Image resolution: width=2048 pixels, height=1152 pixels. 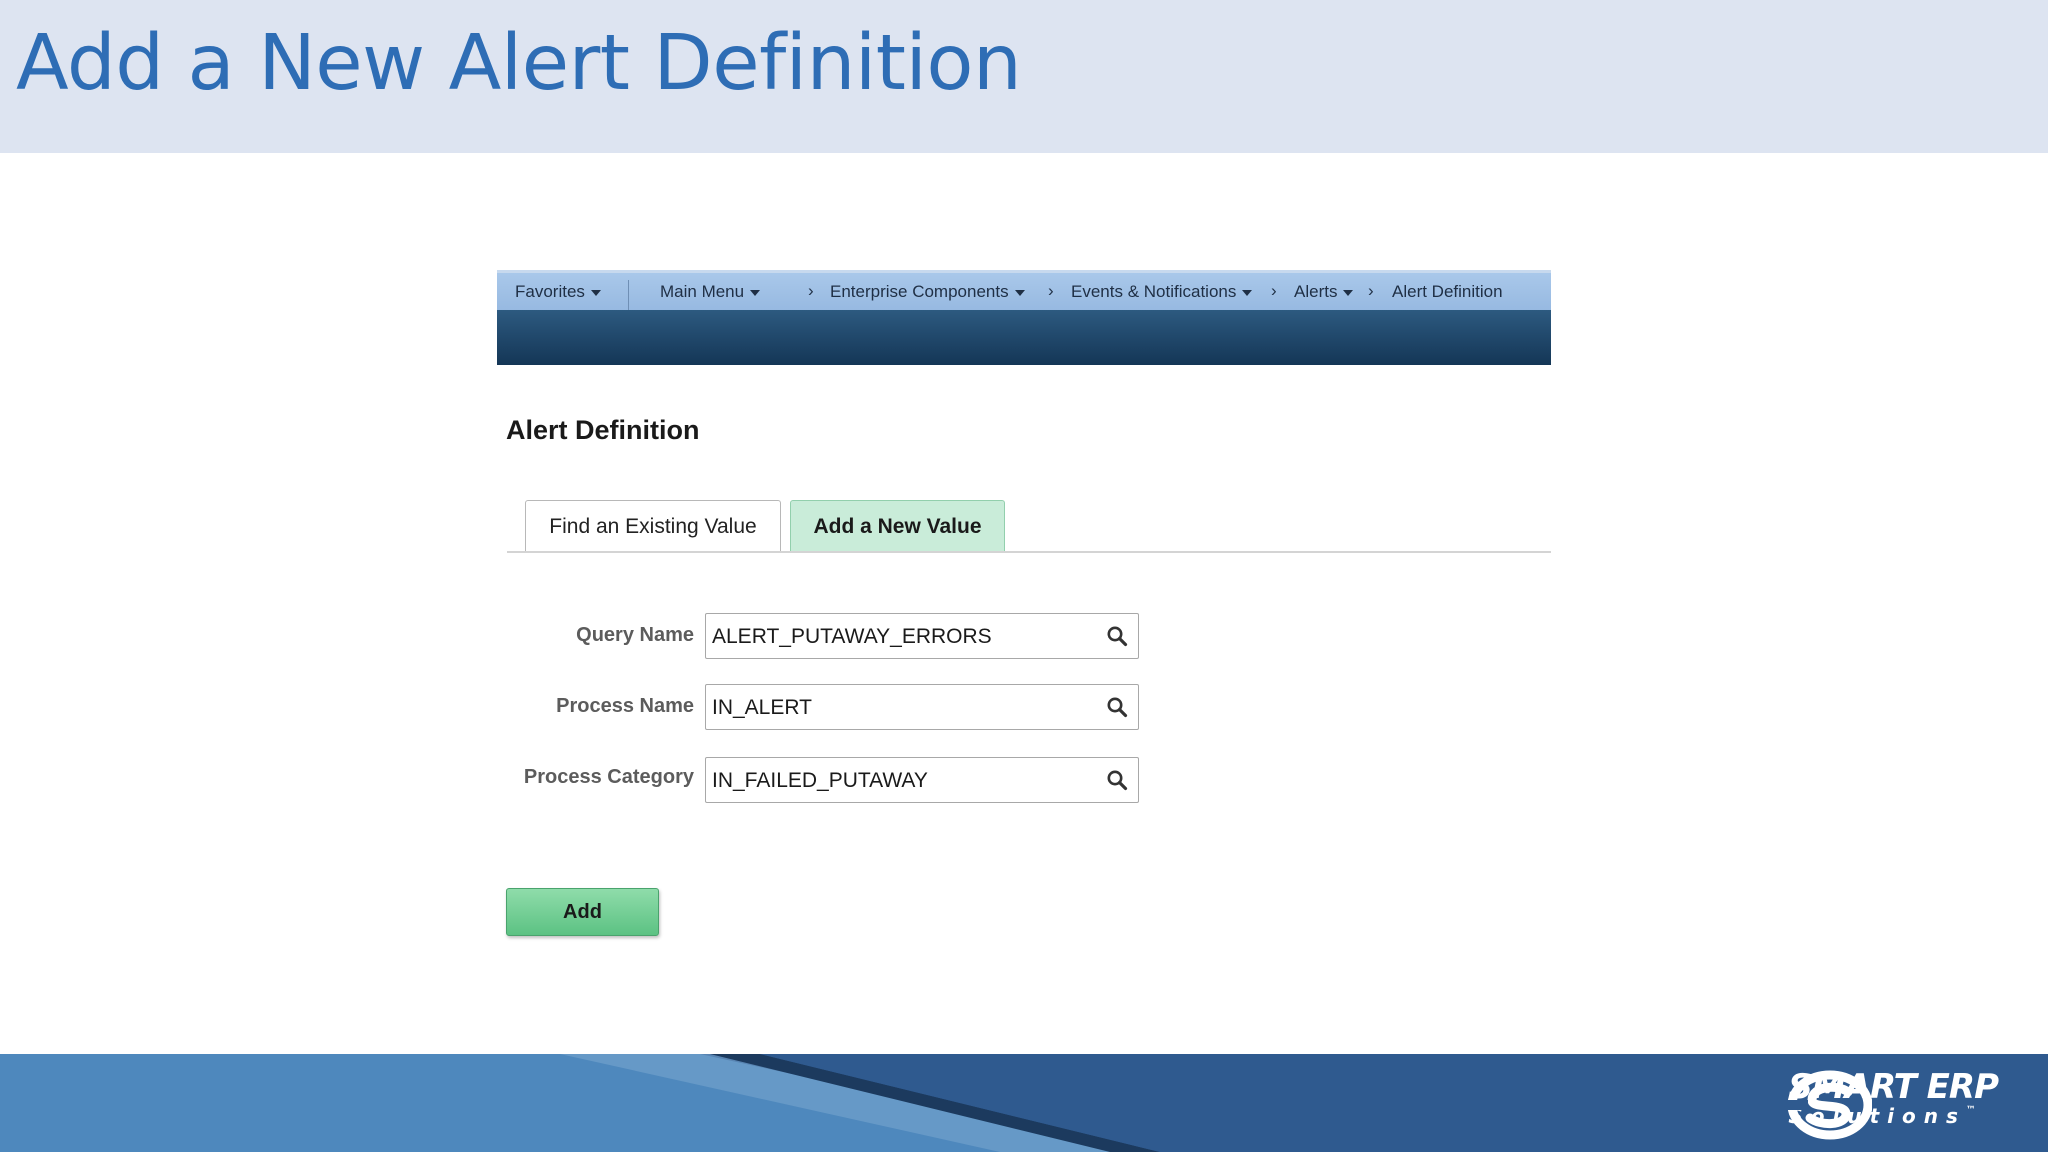 I want to click on tab-add-new-value: Add a New Value, so click(x=897, y=526).